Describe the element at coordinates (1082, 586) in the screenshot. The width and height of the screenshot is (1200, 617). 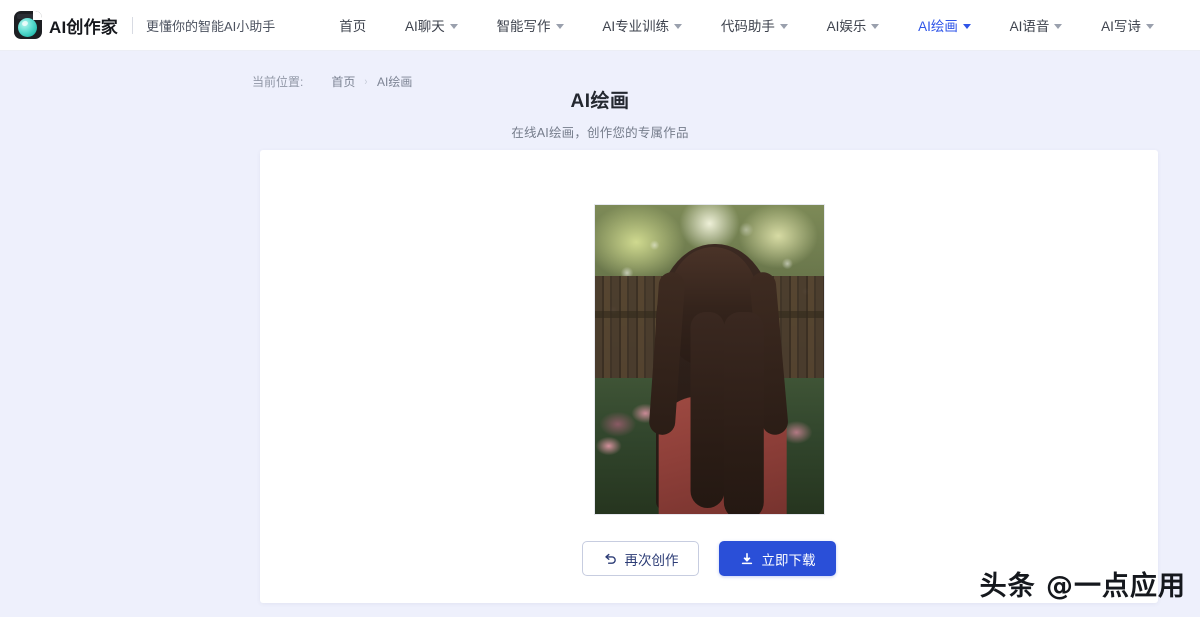
I see `watermark: 头条 @一点应用` at that location.